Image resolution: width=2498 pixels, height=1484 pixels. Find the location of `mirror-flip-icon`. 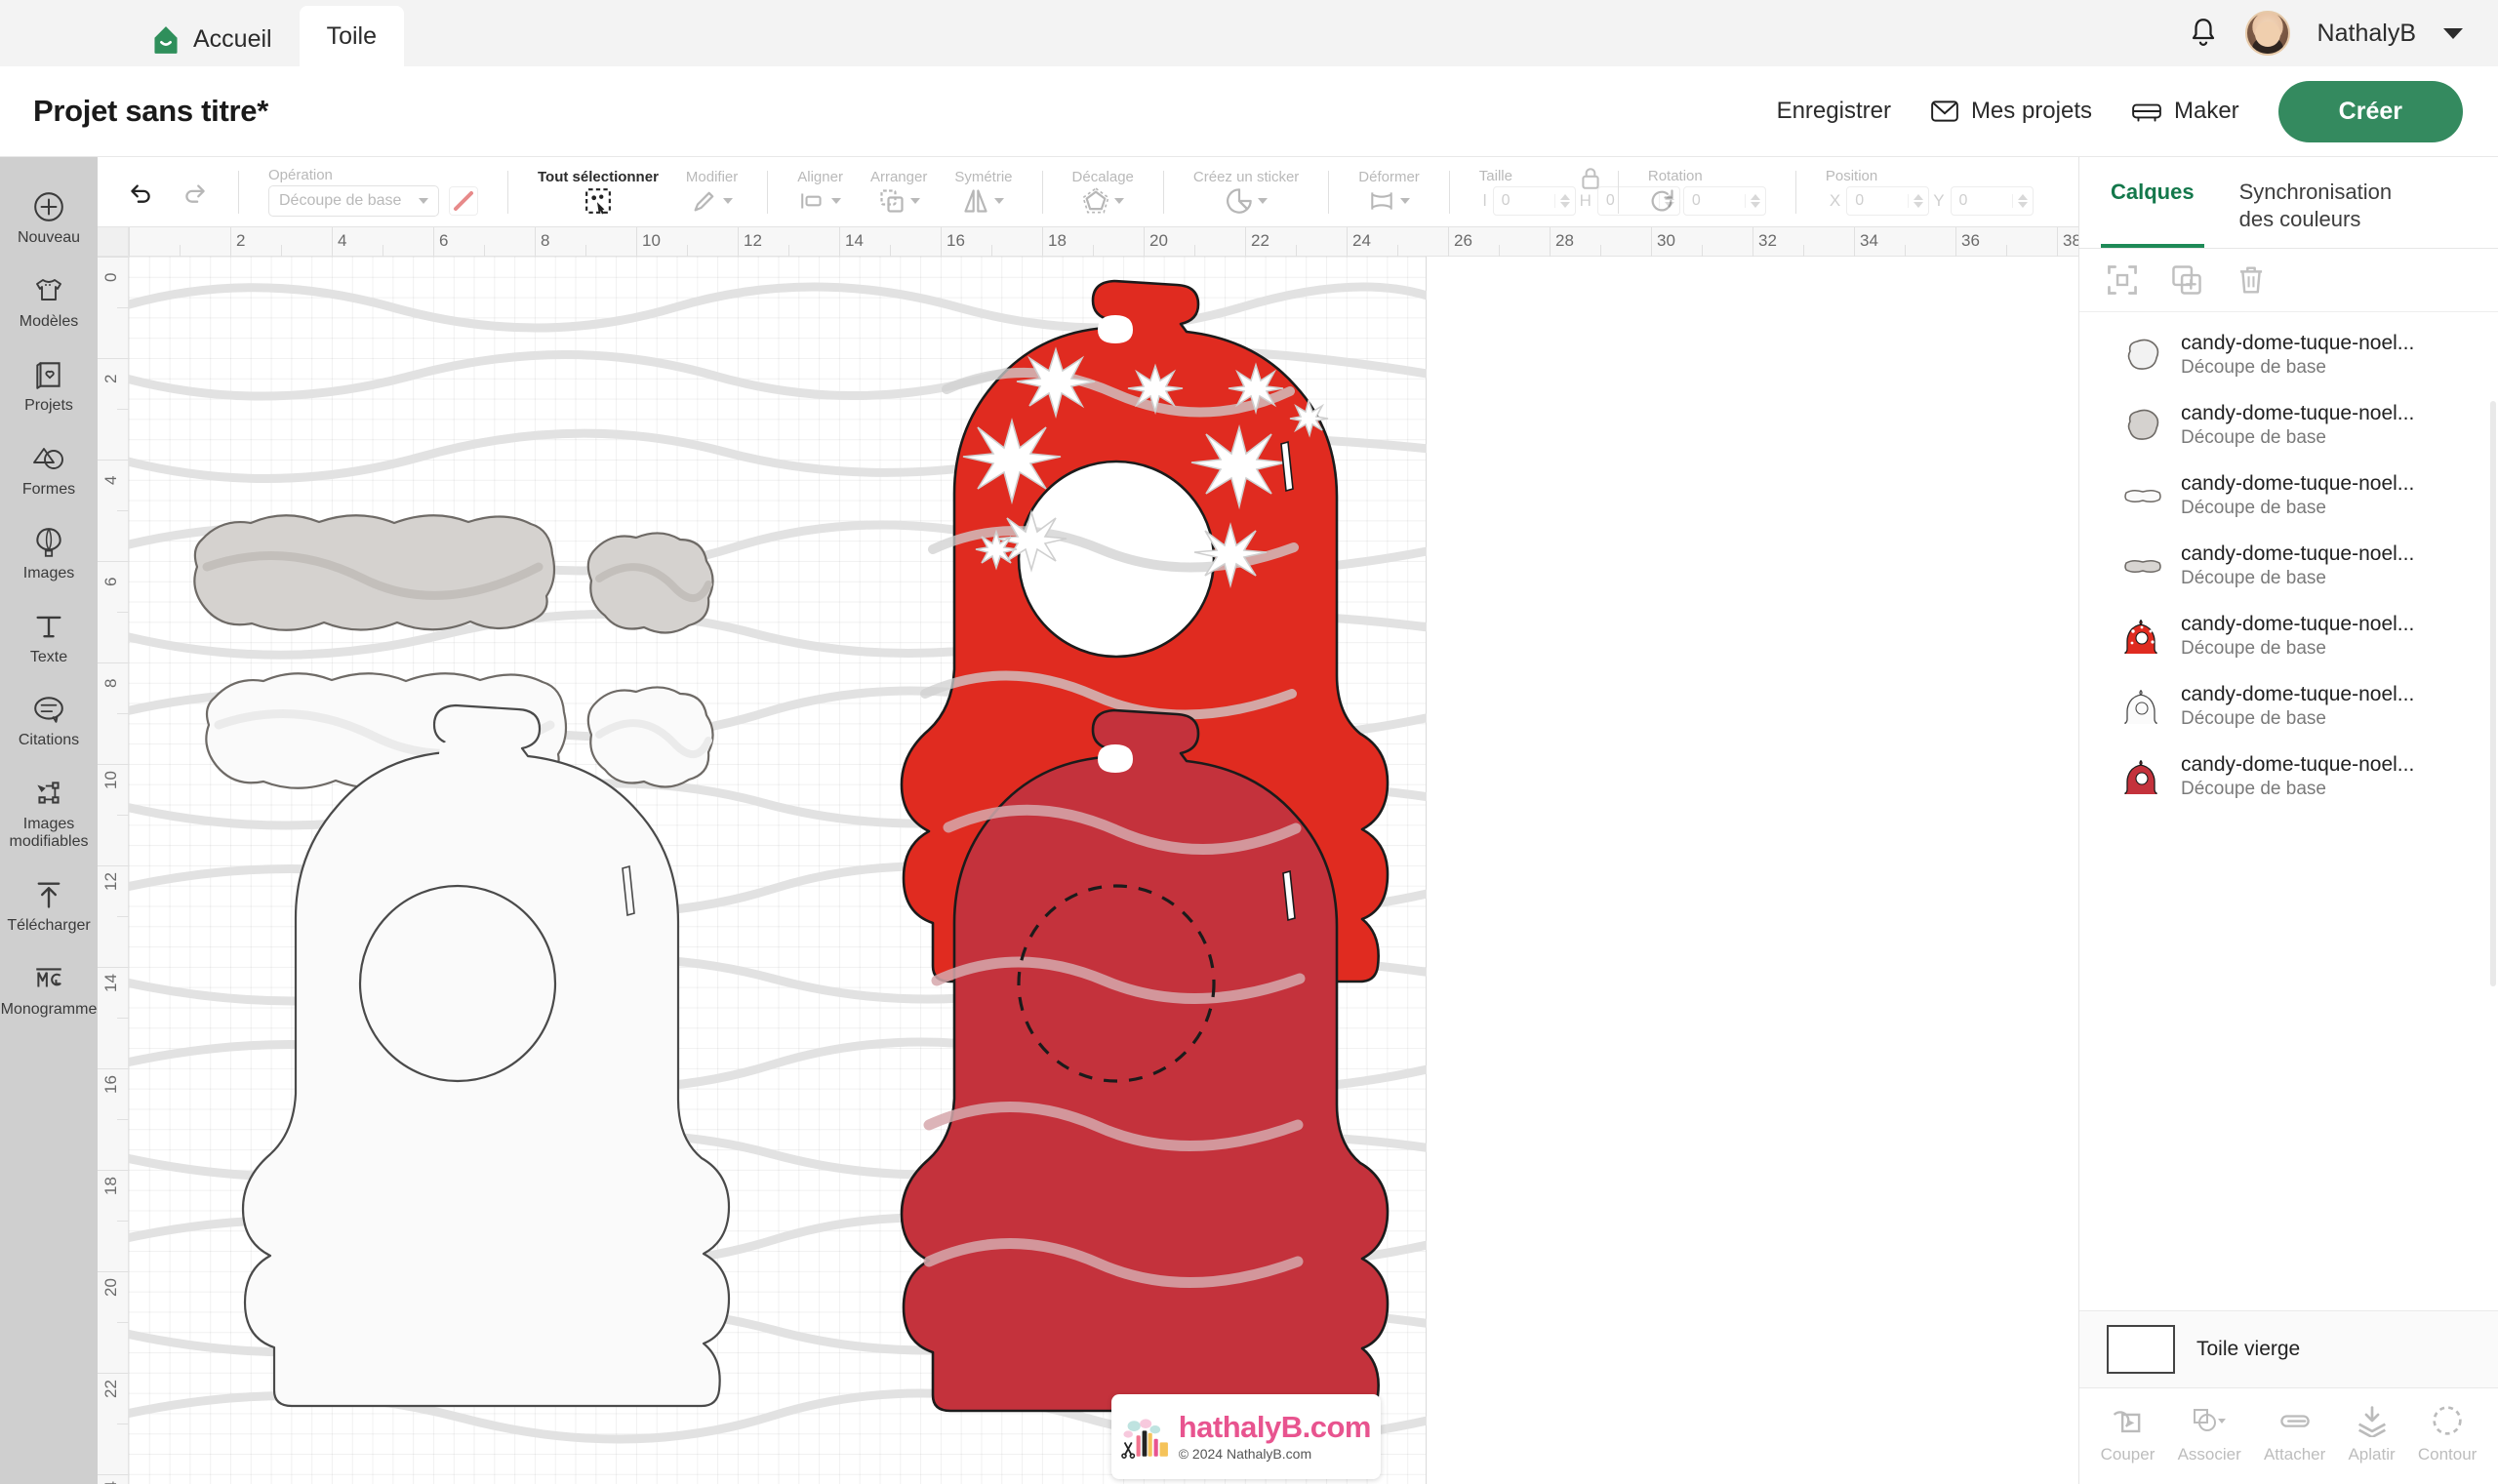

mirror-flip-icon is located at coordinates (976, 201).